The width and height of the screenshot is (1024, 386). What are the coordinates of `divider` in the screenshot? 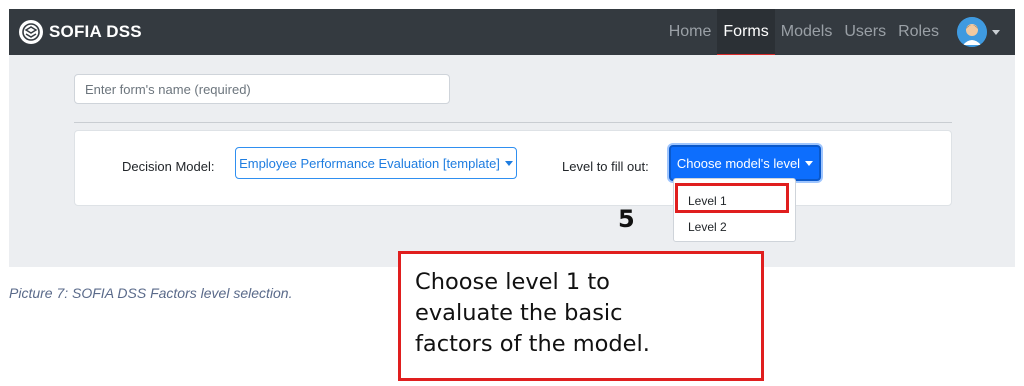 It's located at (513, 122).